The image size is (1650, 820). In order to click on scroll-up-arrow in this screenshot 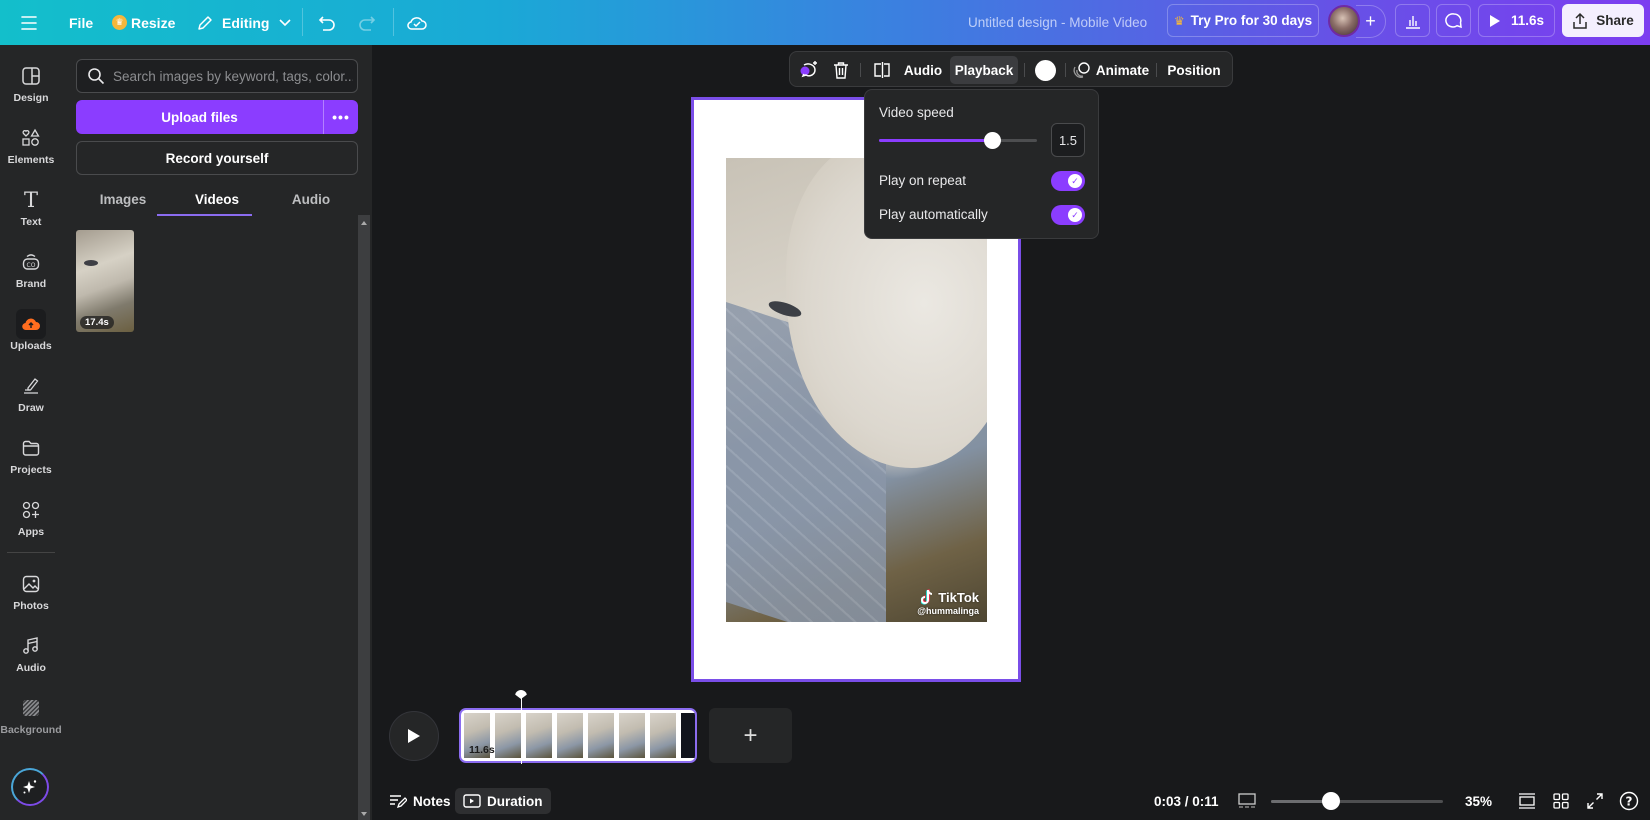, I will do `click(364, 223)`.